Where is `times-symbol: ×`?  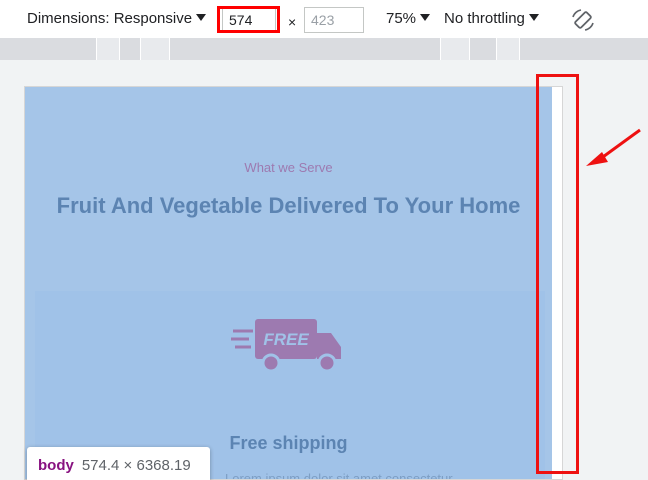 times-symbol: × is located at coordinates (292, 22).